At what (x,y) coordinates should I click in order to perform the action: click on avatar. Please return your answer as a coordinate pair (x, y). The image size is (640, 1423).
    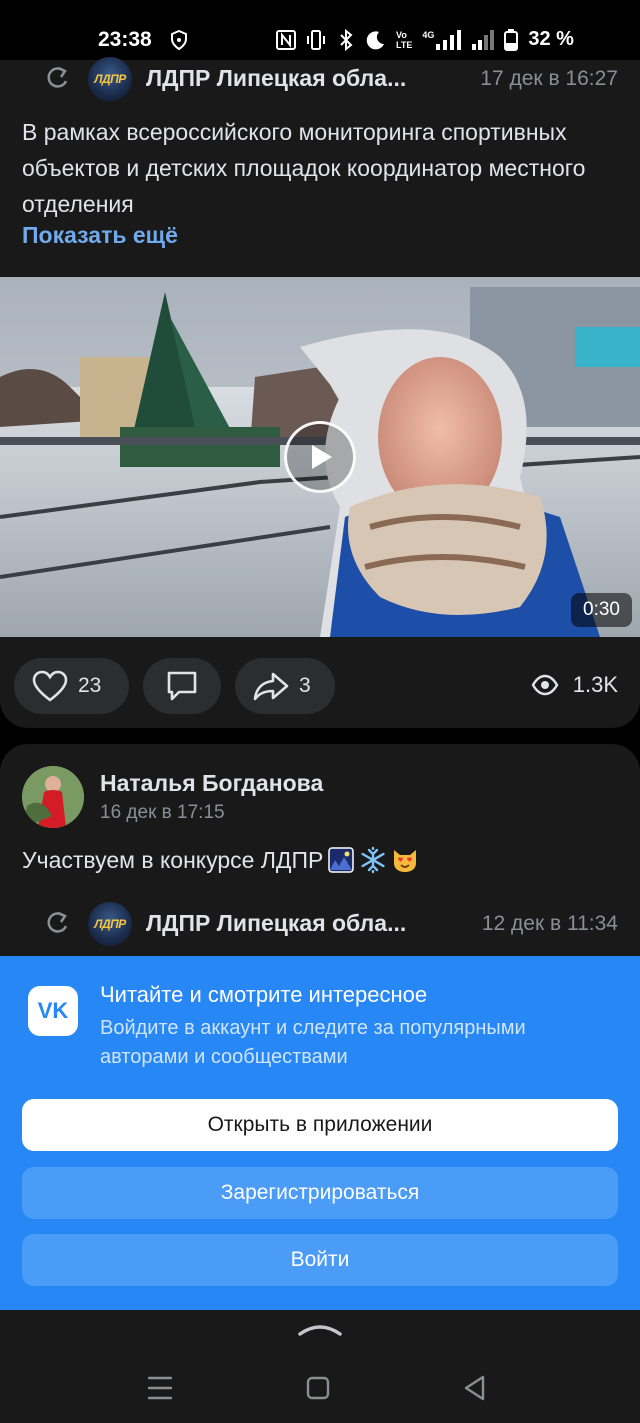
    Looking at the image, I should click on (53, 797).